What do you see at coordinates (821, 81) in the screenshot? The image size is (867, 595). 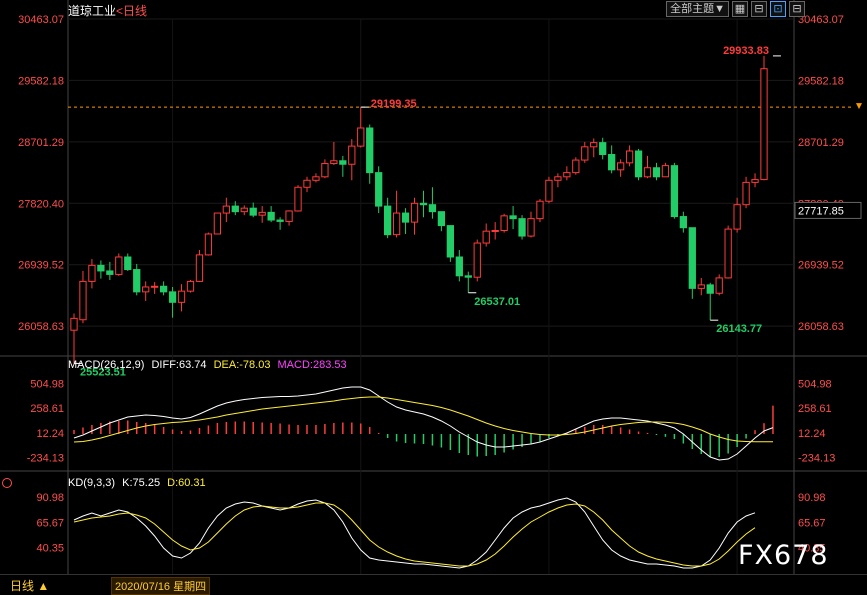 I see `price-tick-right-1: 29582.18` at bounding box center [821, 81].